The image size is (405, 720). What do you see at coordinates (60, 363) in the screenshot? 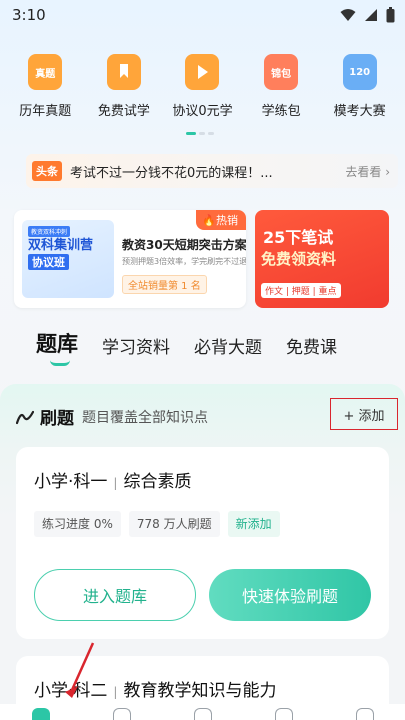
I see `active-tab-indicator` at bounding box center [60, 363].